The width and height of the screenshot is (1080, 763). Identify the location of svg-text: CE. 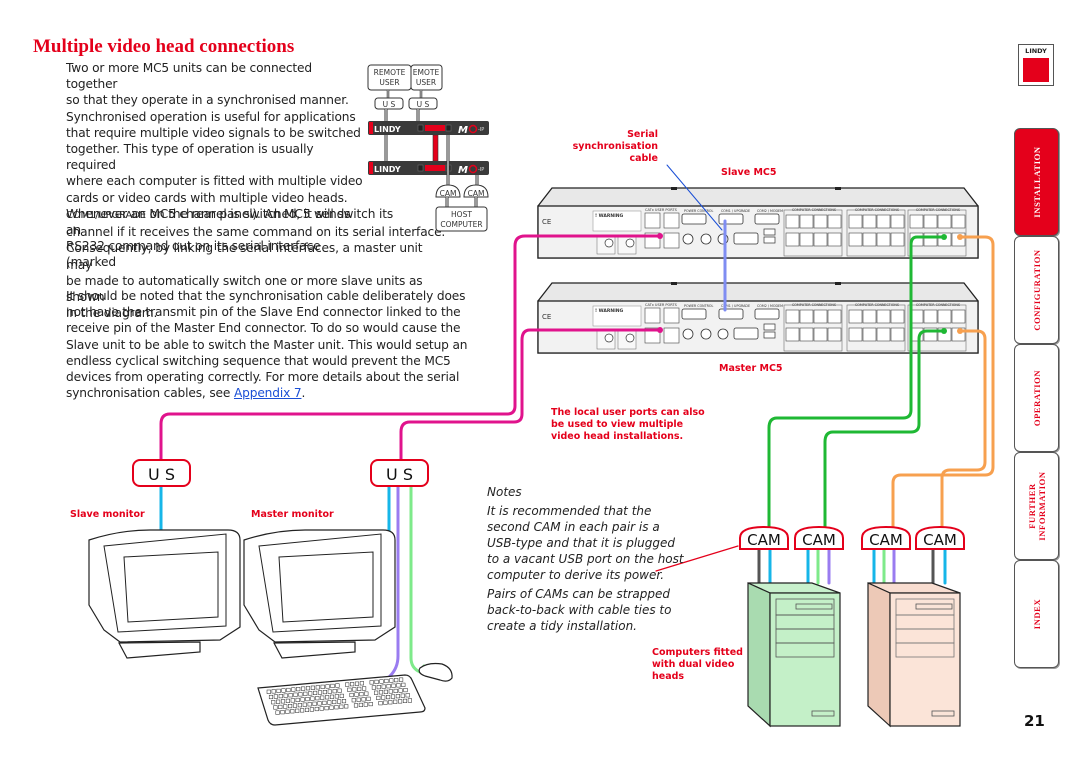
(546, 317).